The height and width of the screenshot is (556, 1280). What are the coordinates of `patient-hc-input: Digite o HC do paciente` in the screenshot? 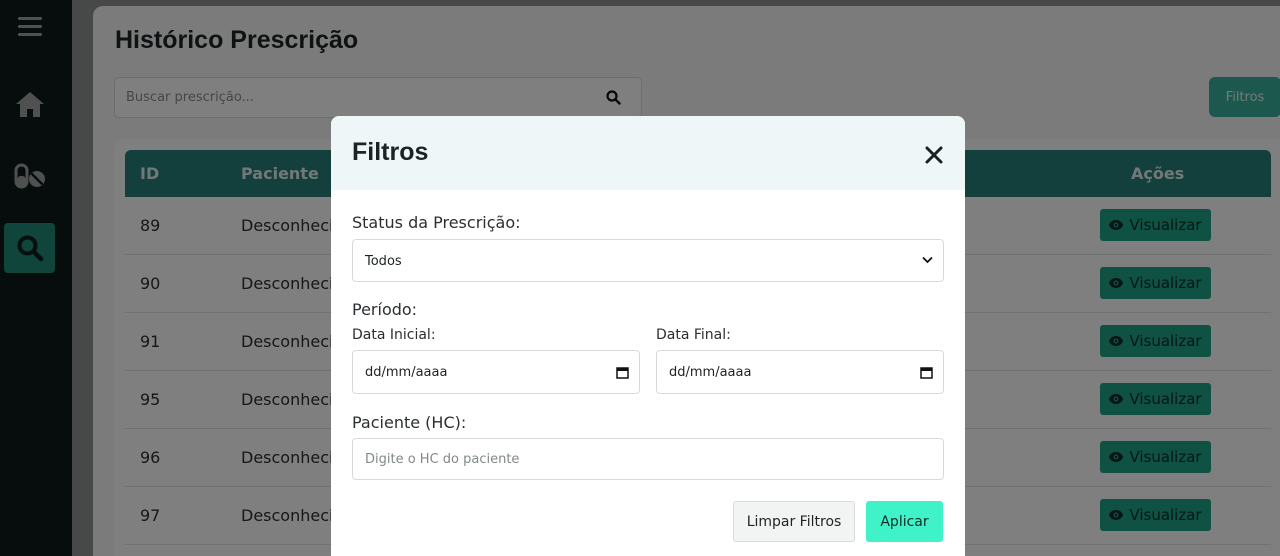 It's located at (648, 459).